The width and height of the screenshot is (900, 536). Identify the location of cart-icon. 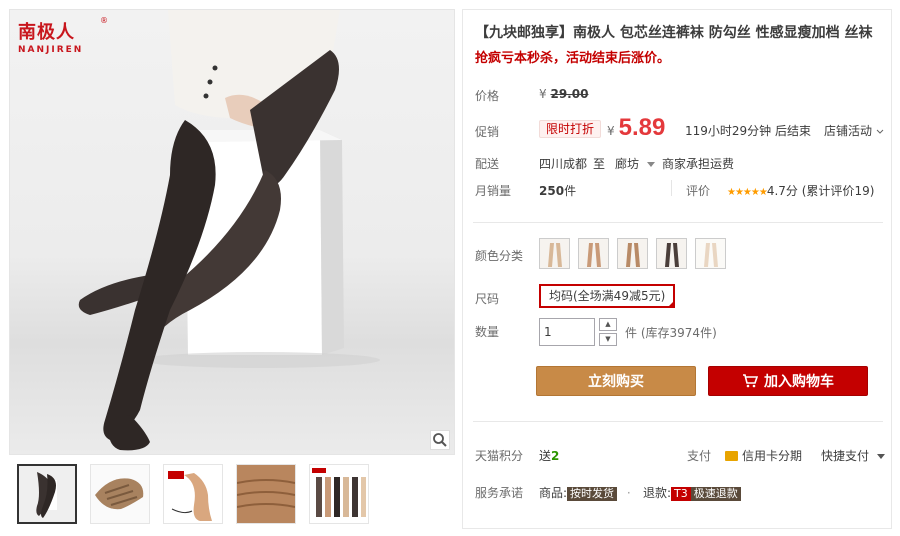
(750, 381).